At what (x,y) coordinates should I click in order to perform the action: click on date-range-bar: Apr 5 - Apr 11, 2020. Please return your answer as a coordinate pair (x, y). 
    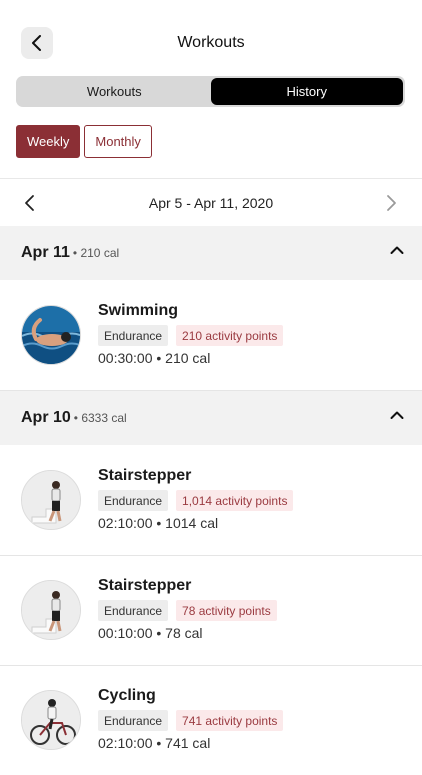
    Looking at the image, I should click on (211, 202).